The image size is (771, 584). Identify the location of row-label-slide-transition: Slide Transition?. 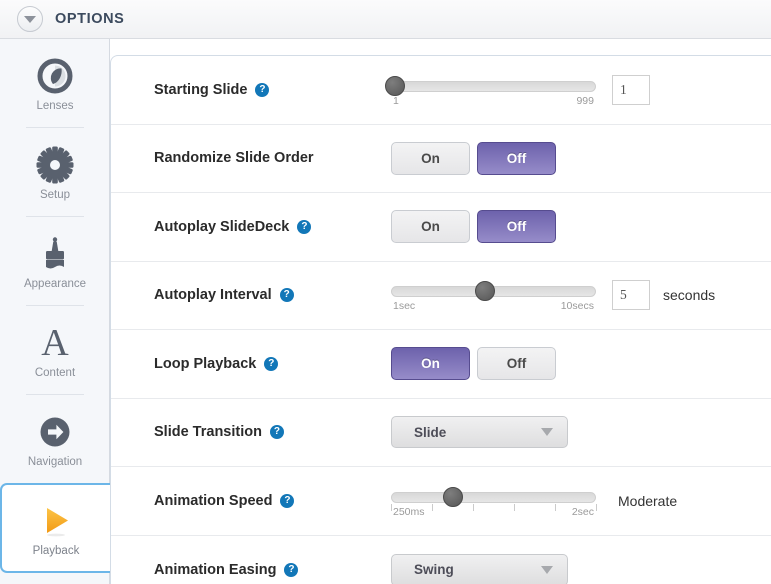
(219, 432).